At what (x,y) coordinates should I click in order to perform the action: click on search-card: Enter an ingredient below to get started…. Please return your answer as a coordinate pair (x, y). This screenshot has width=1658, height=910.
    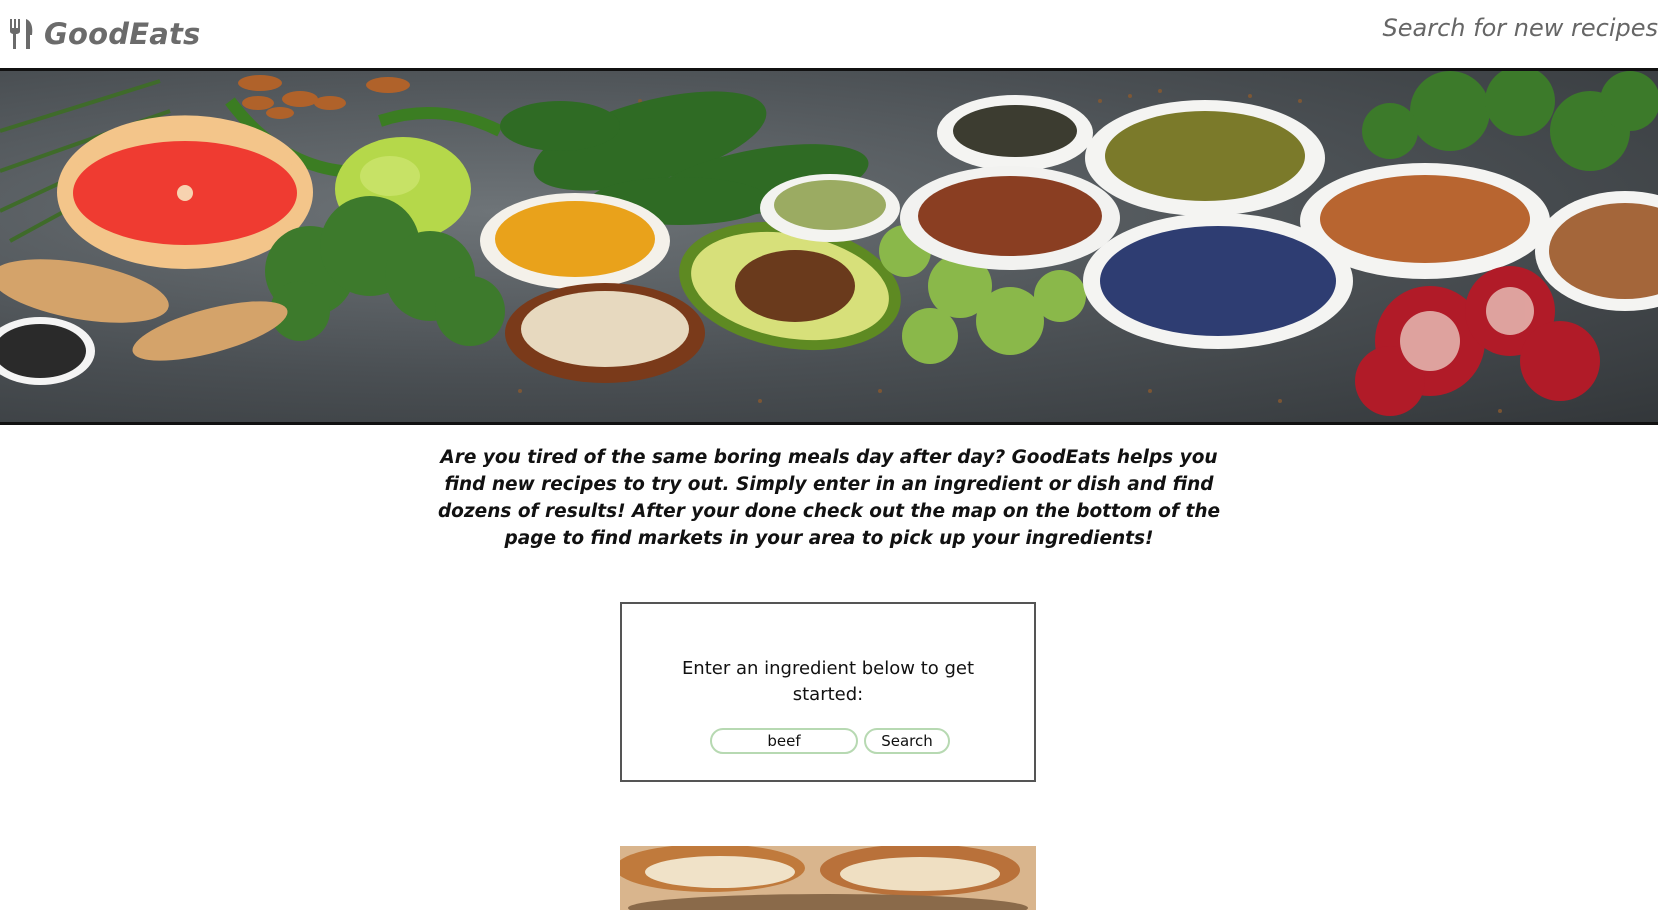
    Looking at the image, I should click on (828, 692).